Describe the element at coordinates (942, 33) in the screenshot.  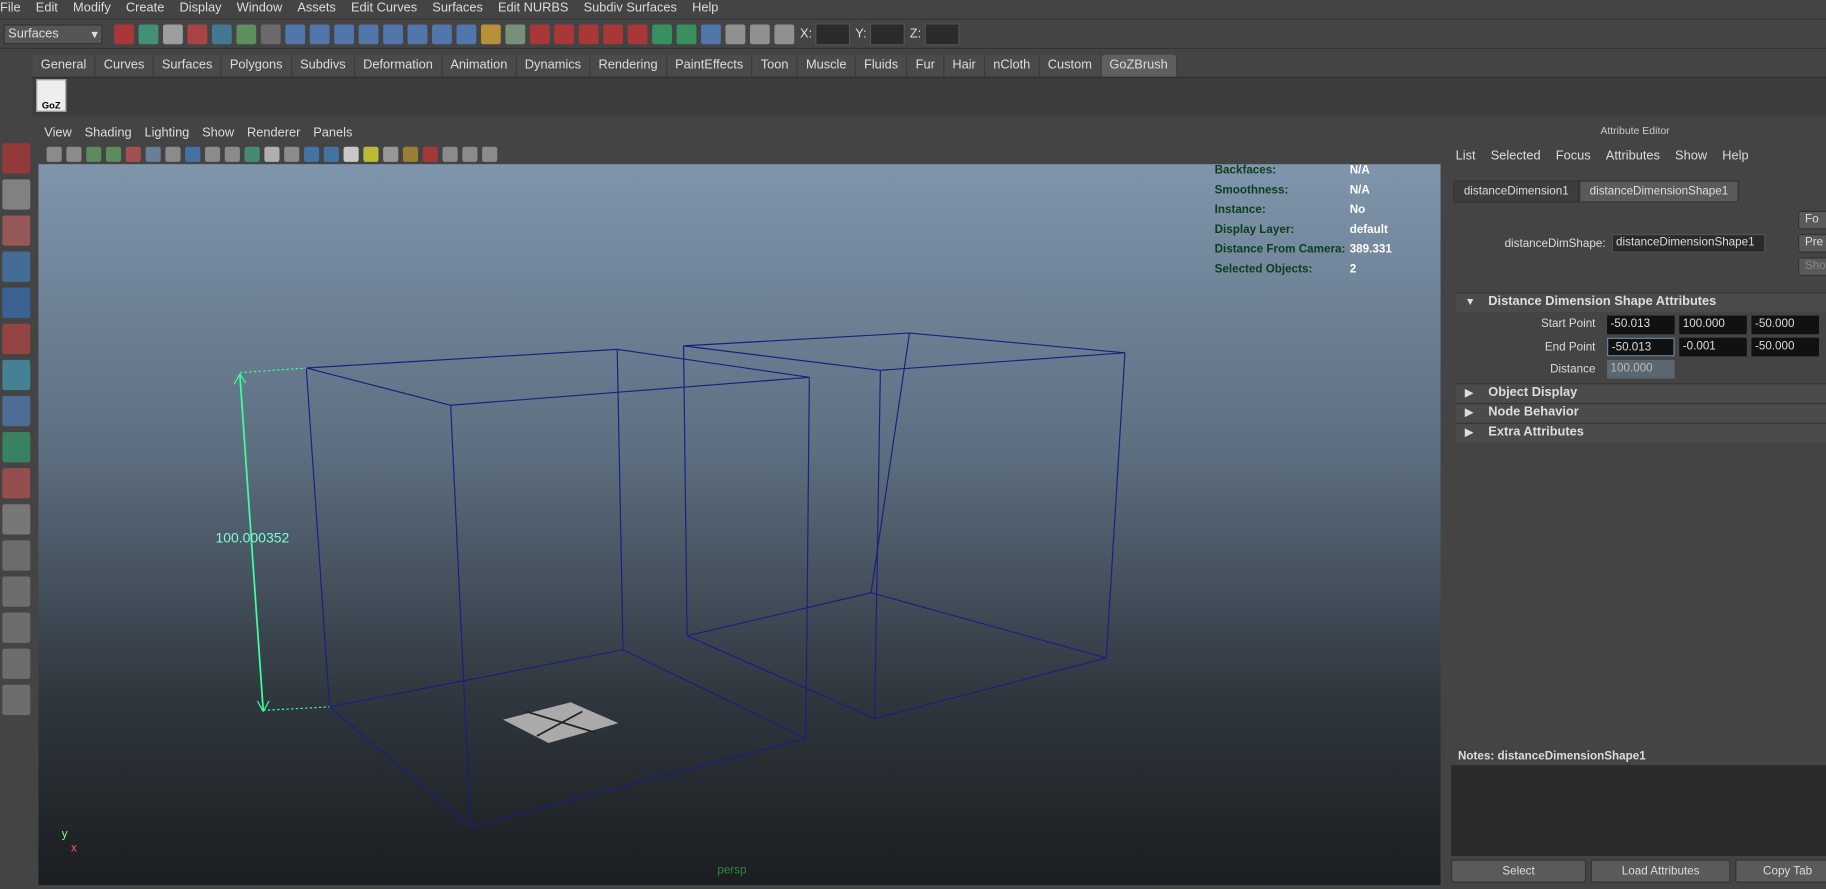
I see `z-field` at that location.